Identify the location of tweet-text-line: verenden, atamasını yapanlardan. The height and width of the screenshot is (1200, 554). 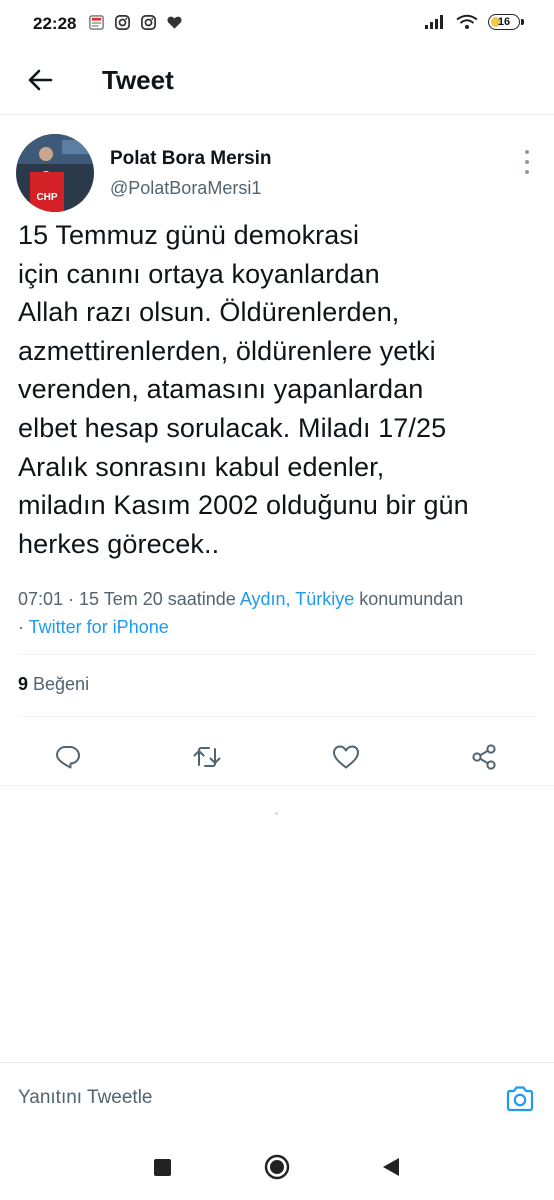
(221, 389).